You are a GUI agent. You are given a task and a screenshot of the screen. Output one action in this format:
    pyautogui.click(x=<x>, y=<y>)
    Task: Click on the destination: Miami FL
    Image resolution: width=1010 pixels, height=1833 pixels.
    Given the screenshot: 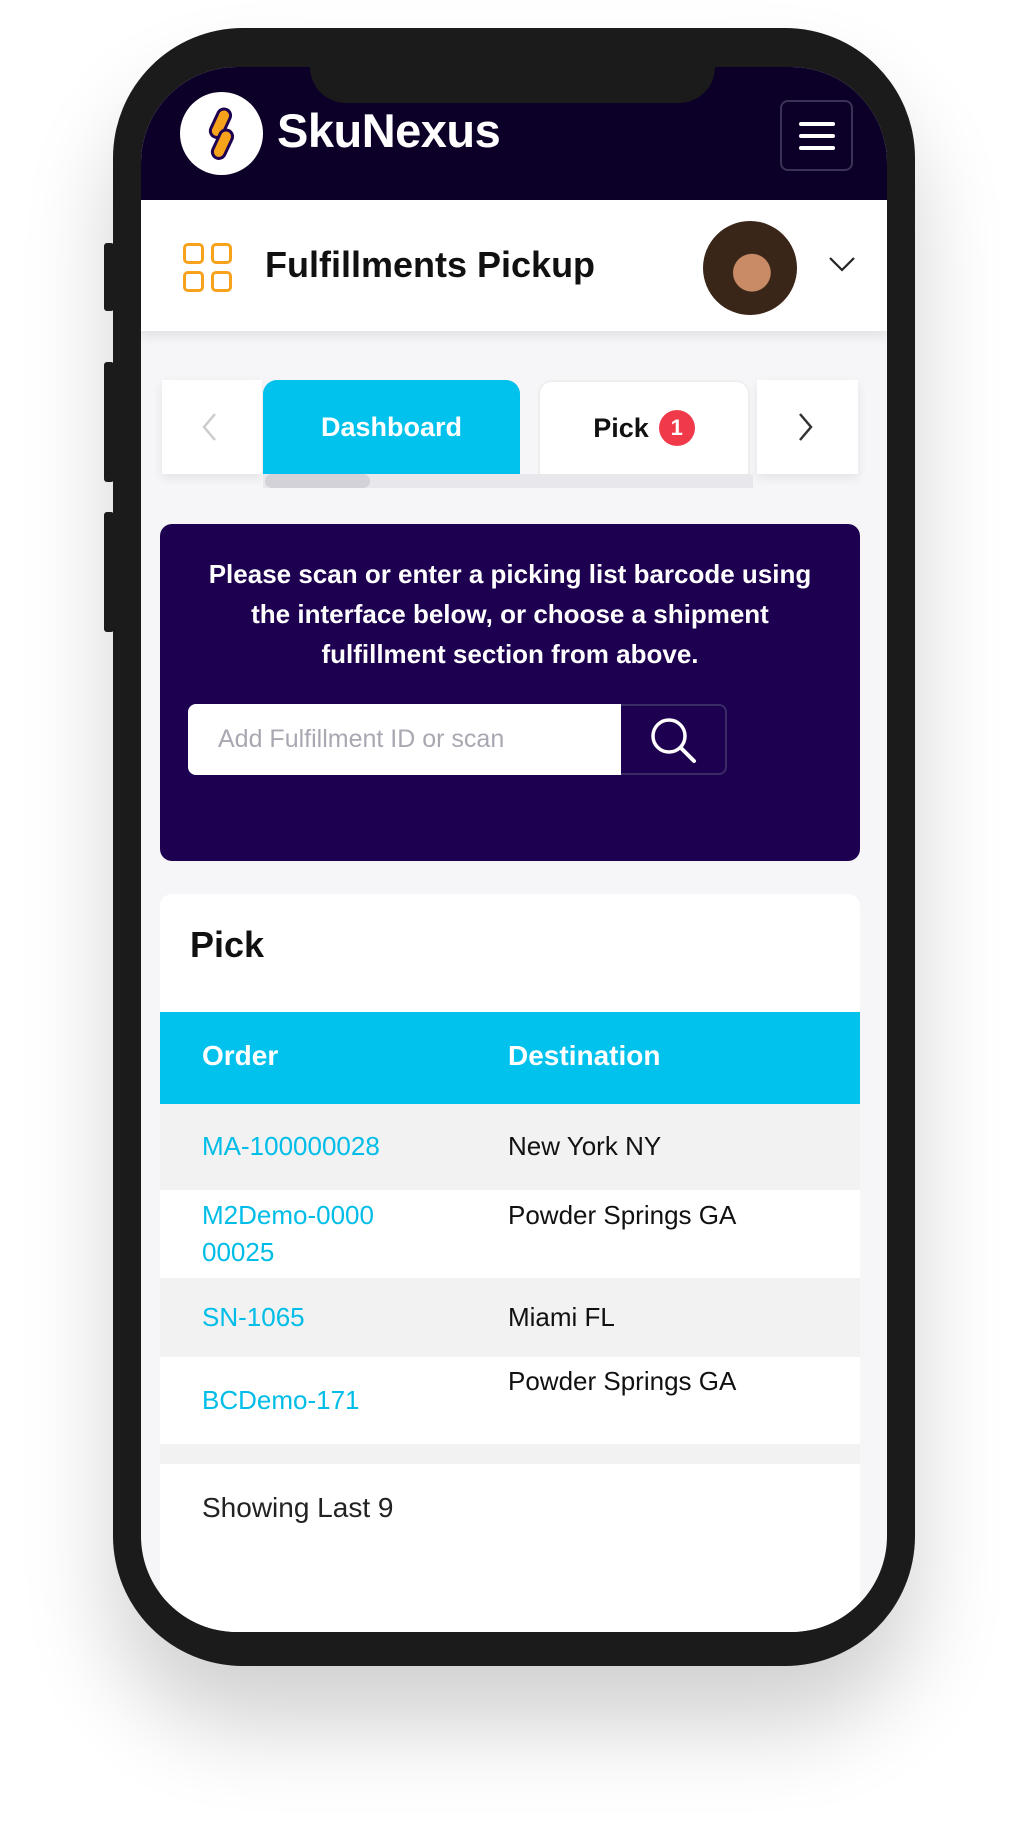 What is the action you would take?
    pyautogui.click(x=561, y=1317)
    